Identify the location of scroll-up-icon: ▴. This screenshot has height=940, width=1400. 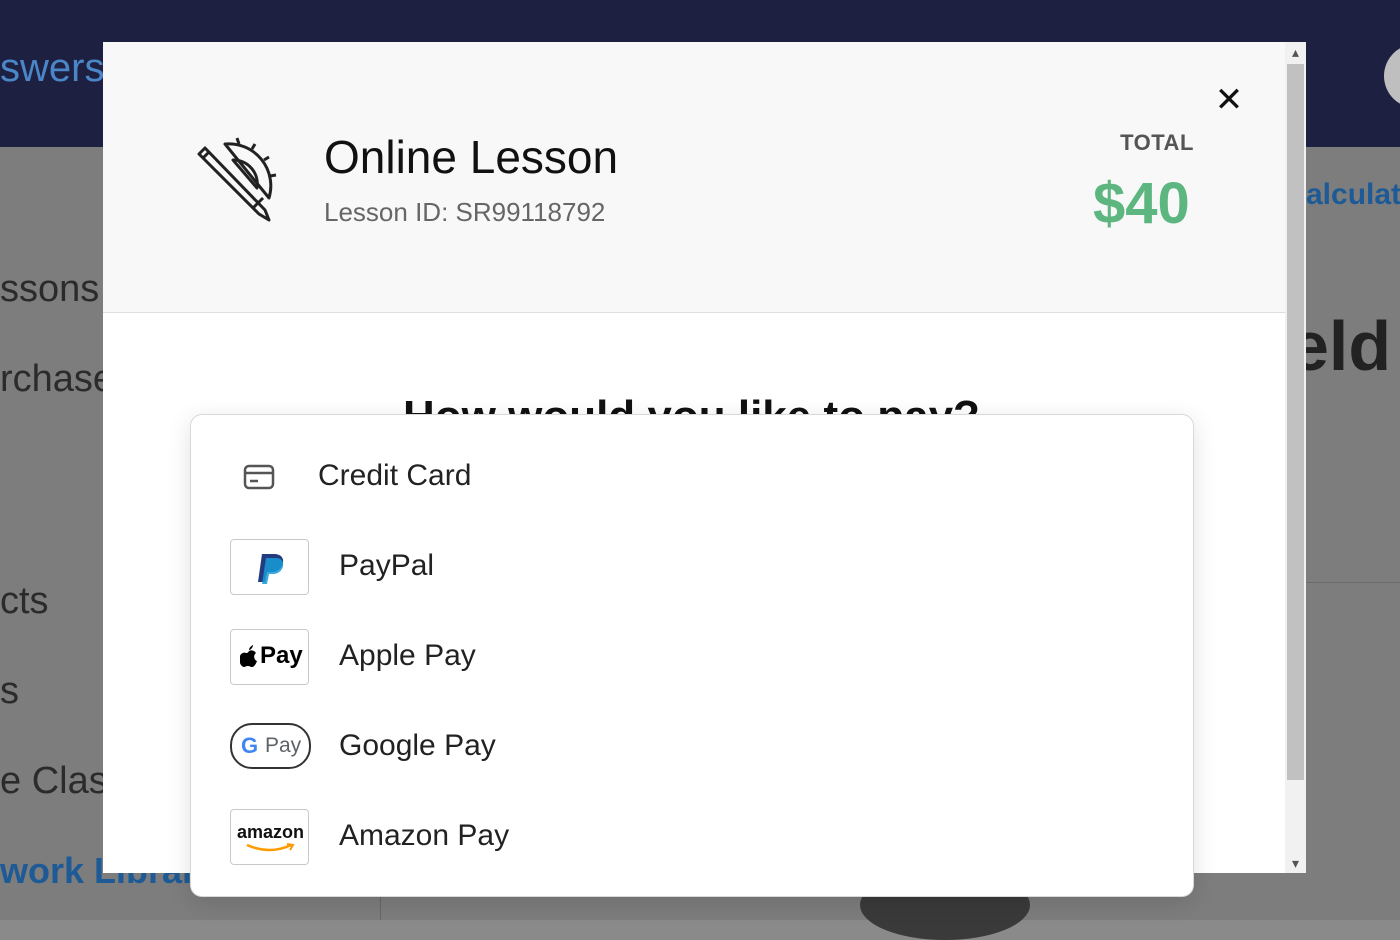
(1295, 52).